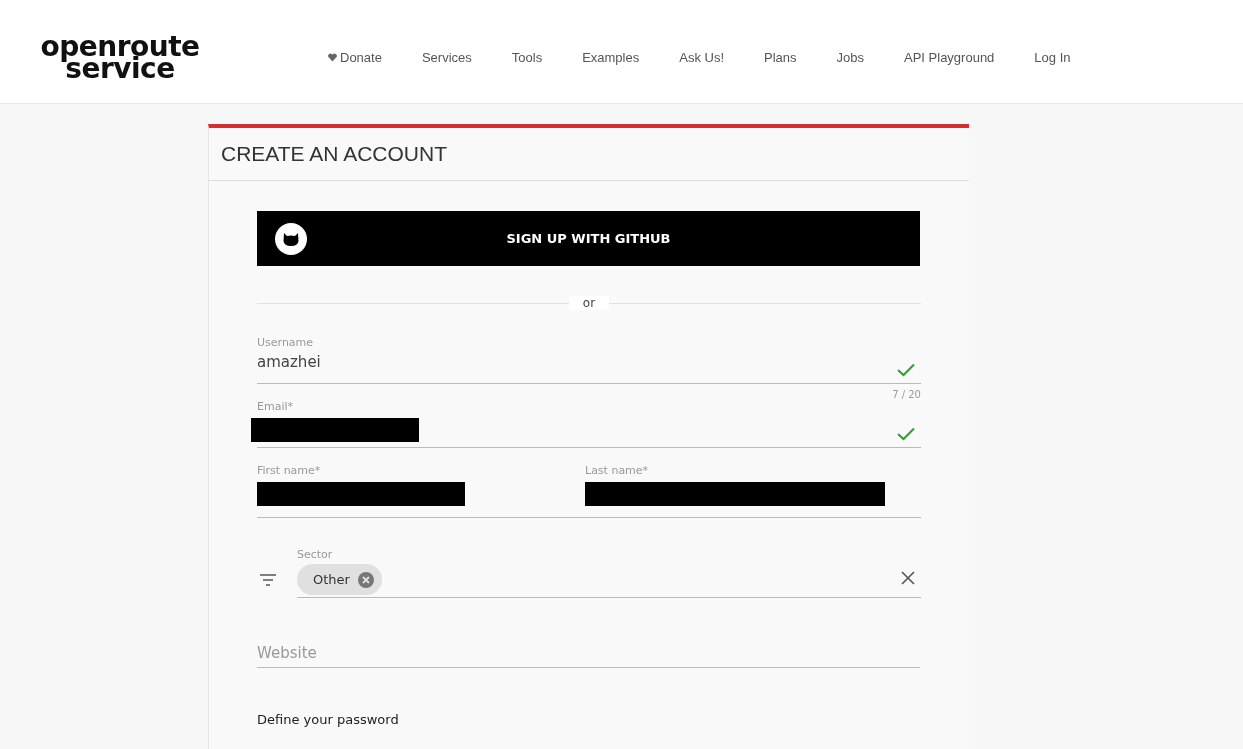 The height and width of the screenshot is (749, 1243). Describe the element at coordinates (328, 719) in the screenshot. I see `section-heading: Define your password` at that location.